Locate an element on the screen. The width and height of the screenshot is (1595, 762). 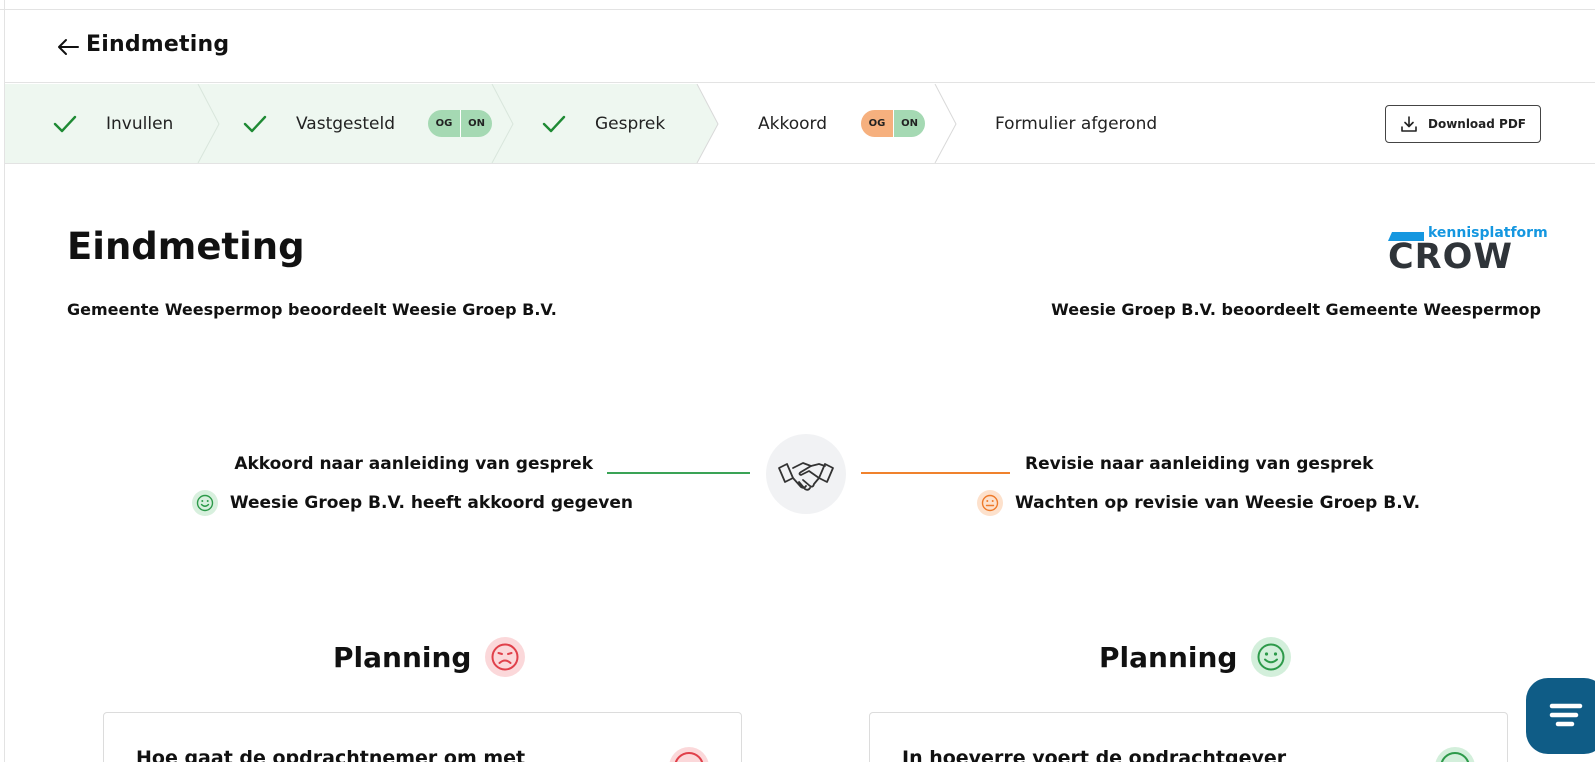
download-pdf-button: Download PDF is located at coordinates (1463, 124).